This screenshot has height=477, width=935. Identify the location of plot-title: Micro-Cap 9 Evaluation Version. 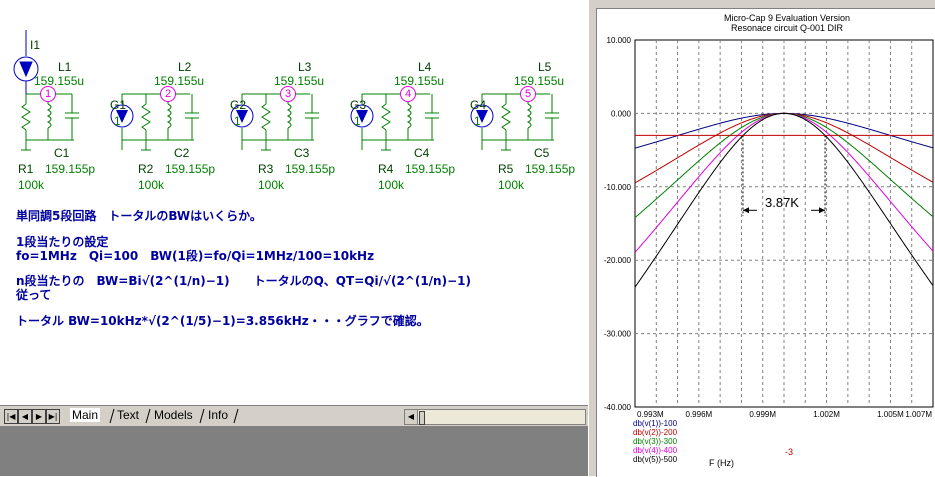
(787, 18).